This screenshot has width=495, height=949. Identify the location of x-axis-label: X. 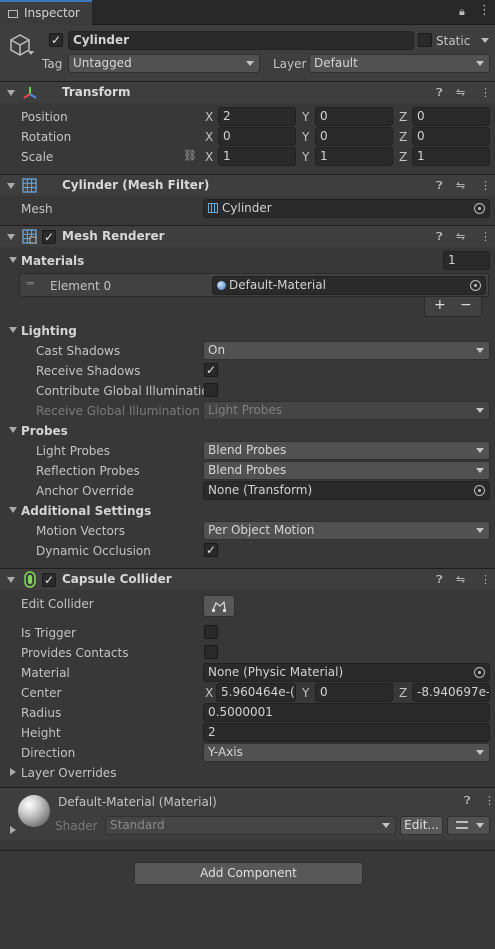
(209, 693).